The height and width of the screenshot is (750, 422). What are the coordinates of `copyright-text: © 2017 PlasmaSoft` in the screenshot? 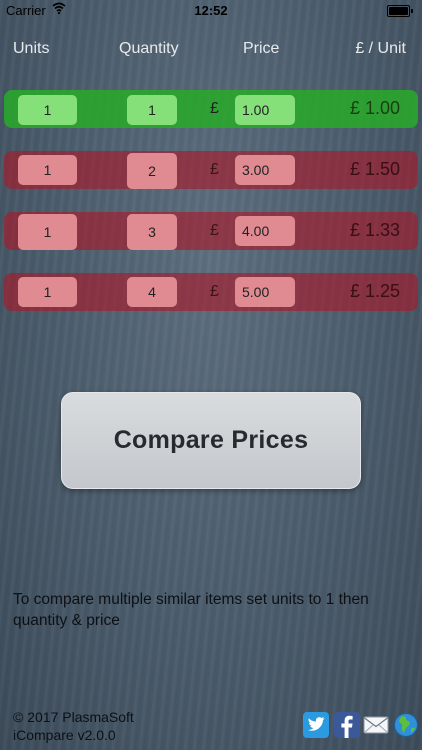 It's located at (73, 717).